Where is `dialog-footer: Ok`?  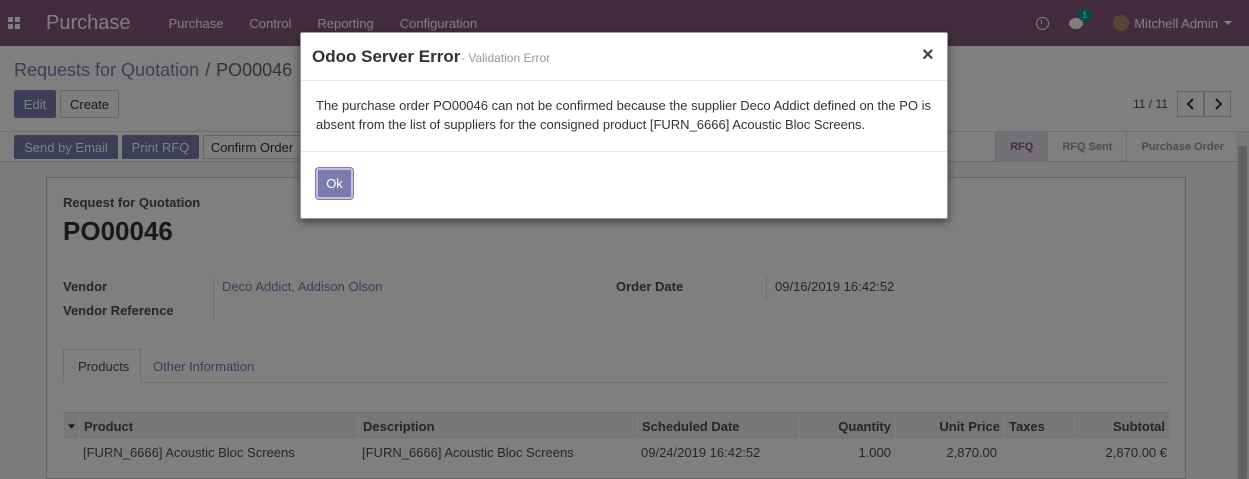 dialog-footer: Ok is located at coordinates (624, 185).